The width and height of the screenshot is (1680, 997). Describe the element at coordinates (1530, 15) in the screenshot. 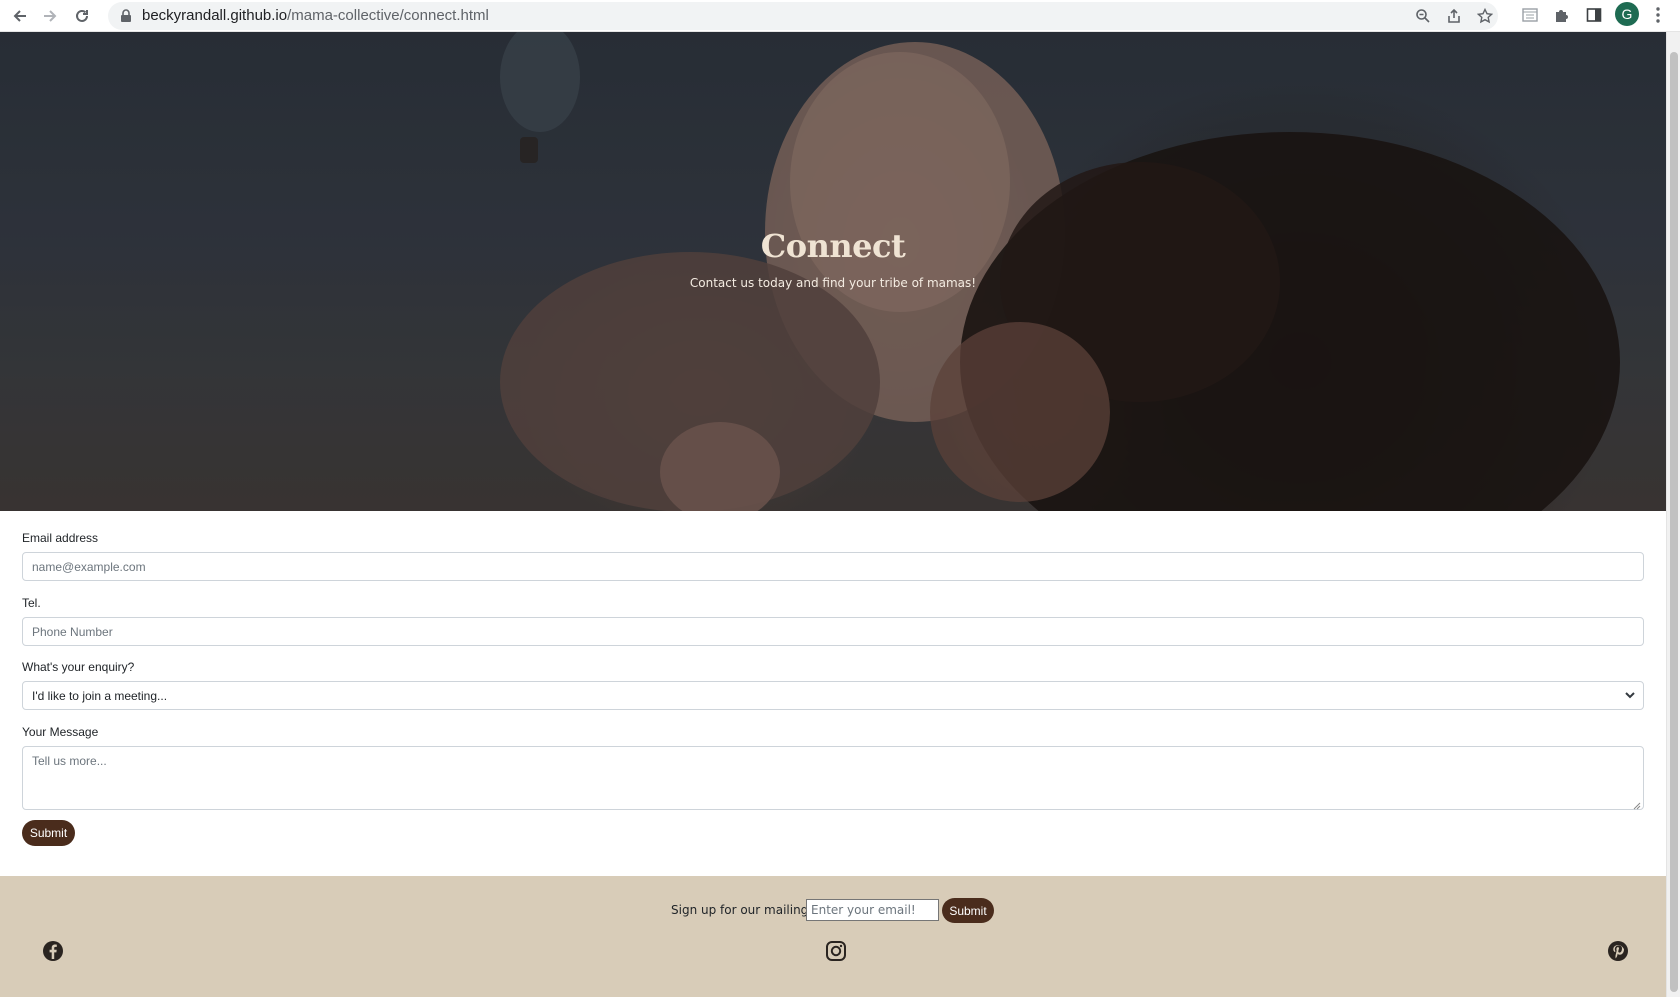

I see `extension-tab-icon` at that location.